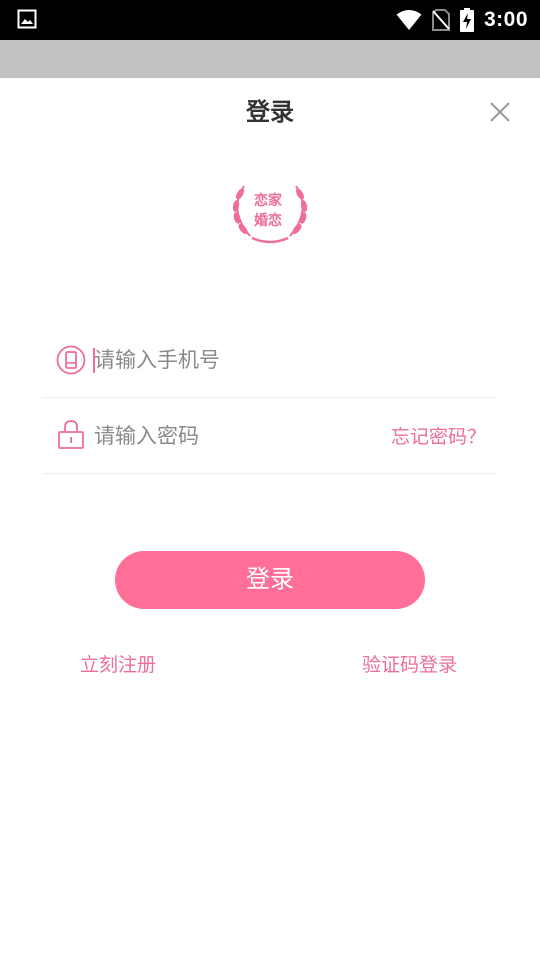 This screenshot has height=960, width=540. Describe the element at coordinates (268, 221) in the screenshot. I see `logo-text-bottom: 婚恋` at that location.